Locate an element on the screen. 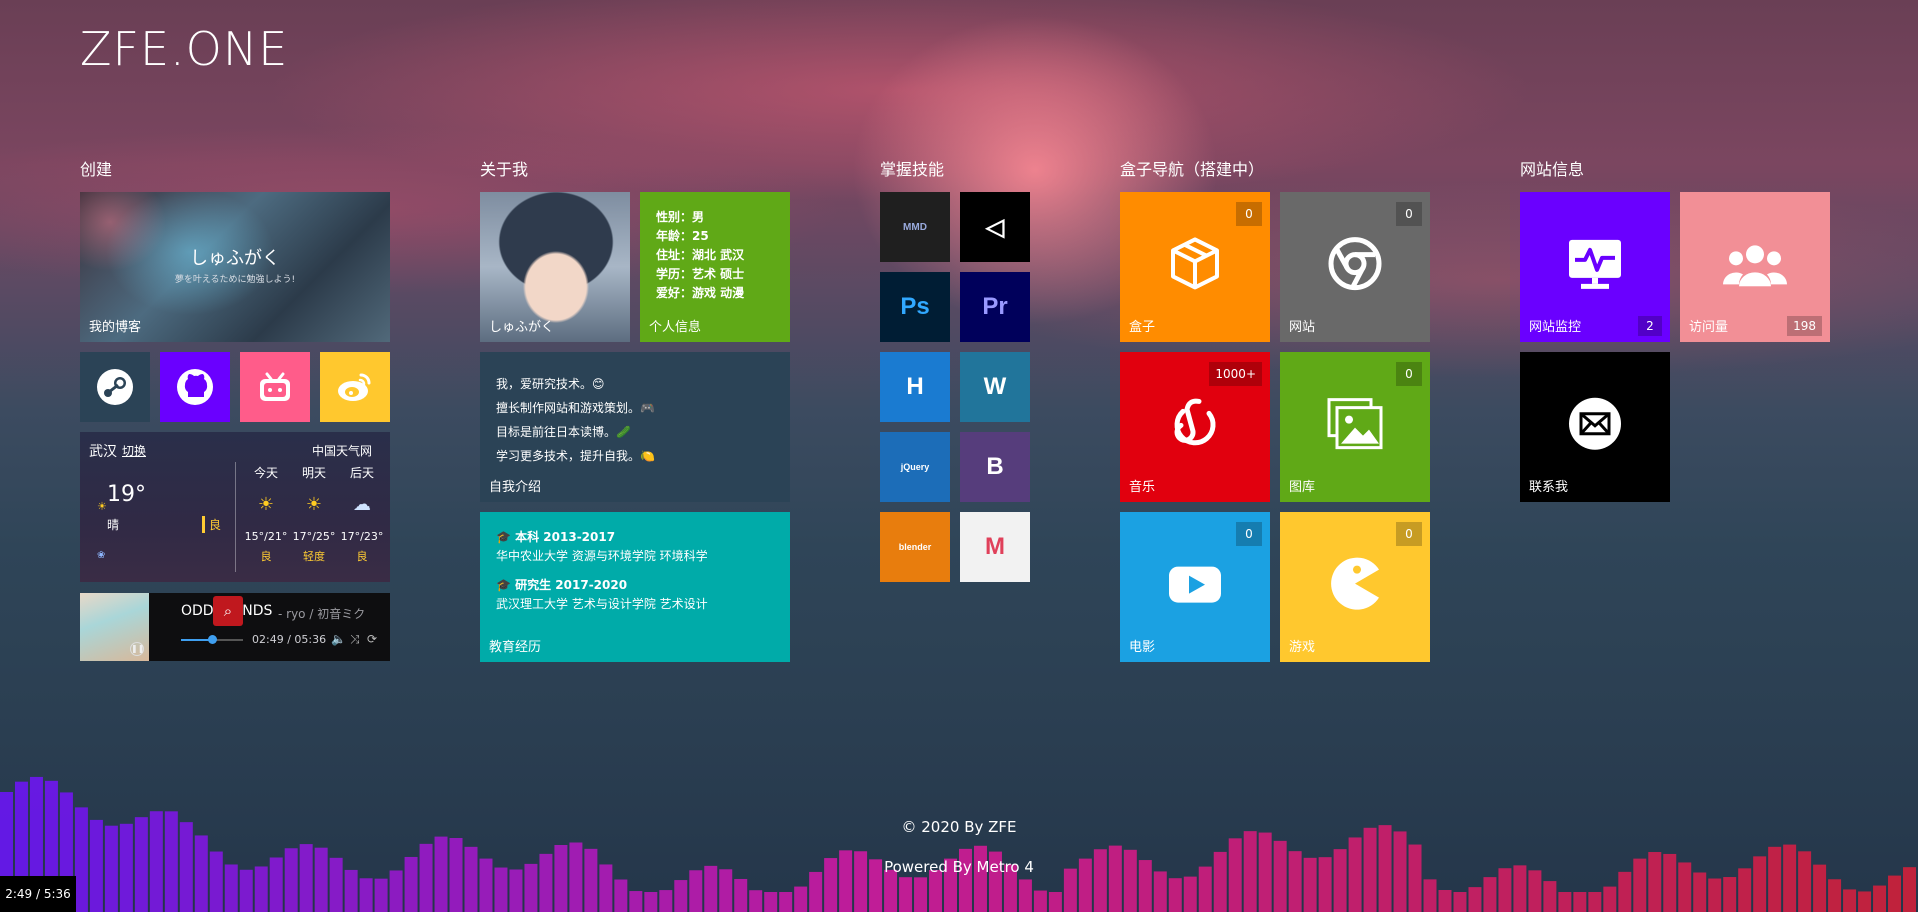  skill-html5-tile: H is located at coordinates (915, 387).